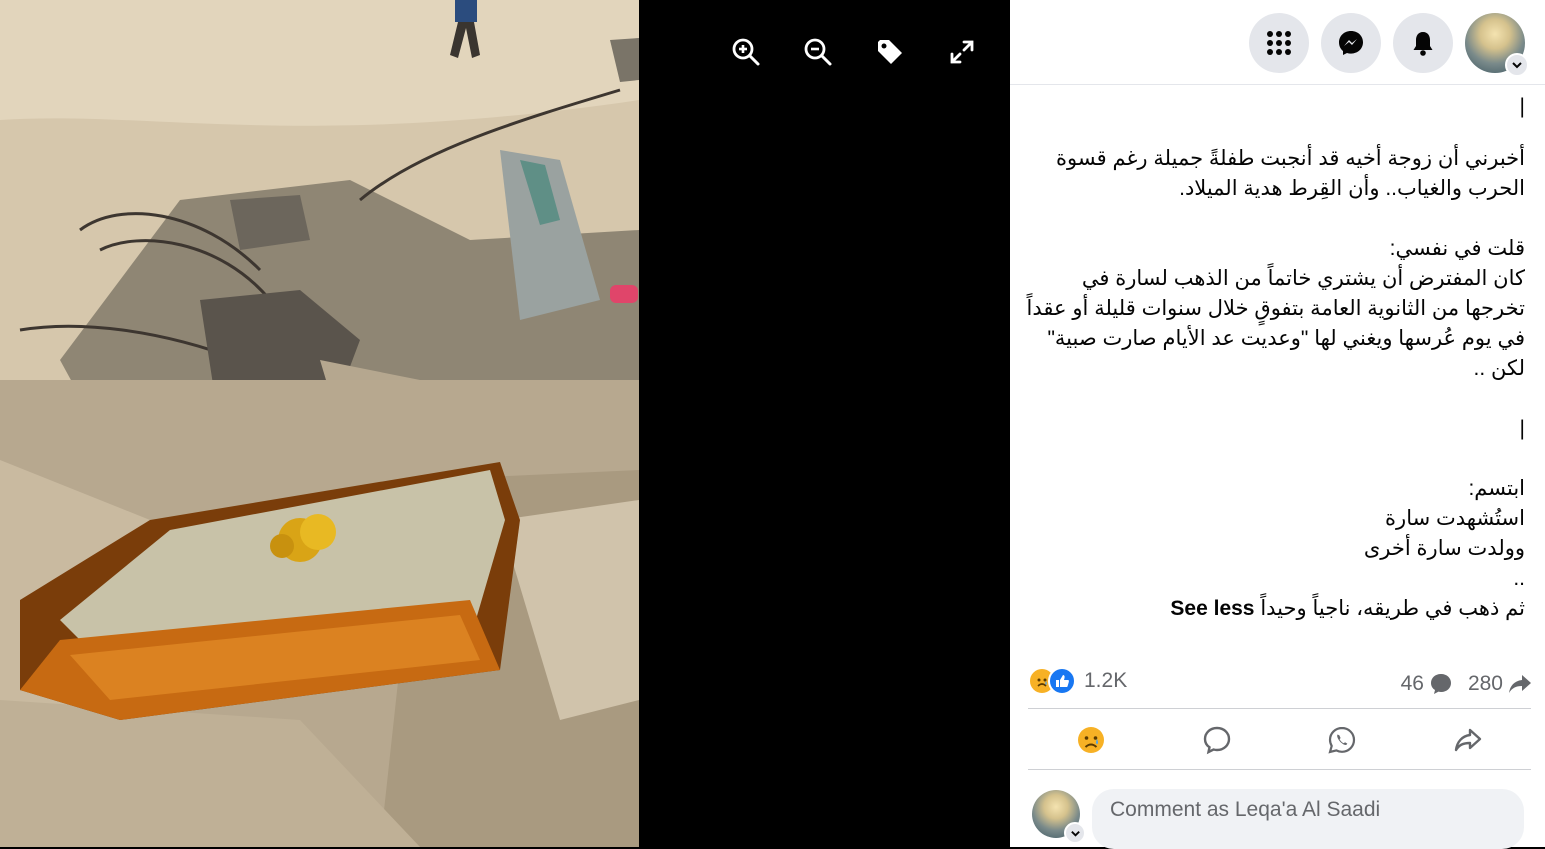  I want to click on share-button, so click(1468, 740).